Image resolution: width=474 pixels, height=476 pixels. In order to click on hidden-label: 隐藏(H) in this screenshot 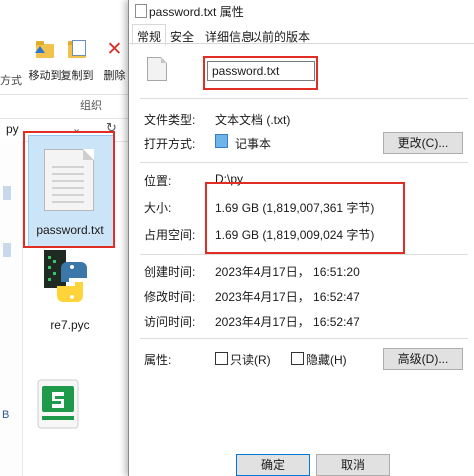, I will do `click(326, 360)`.